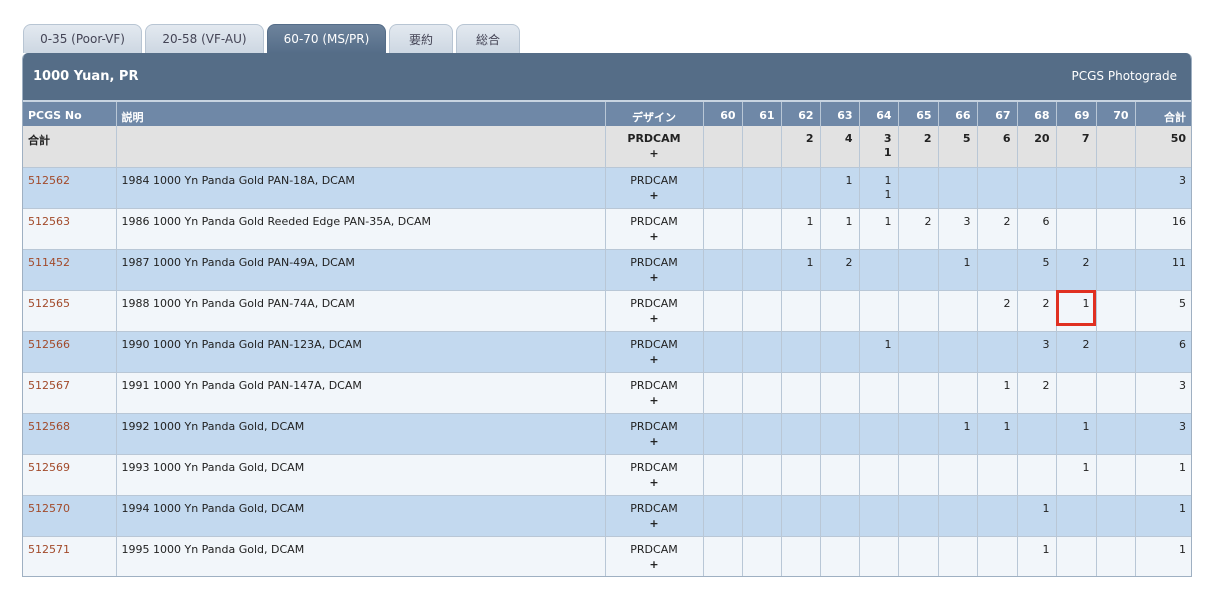  Describe the element at coordinates (49, 221) in the screenshot. I see `pcgs-number-link: 512563` at that location.